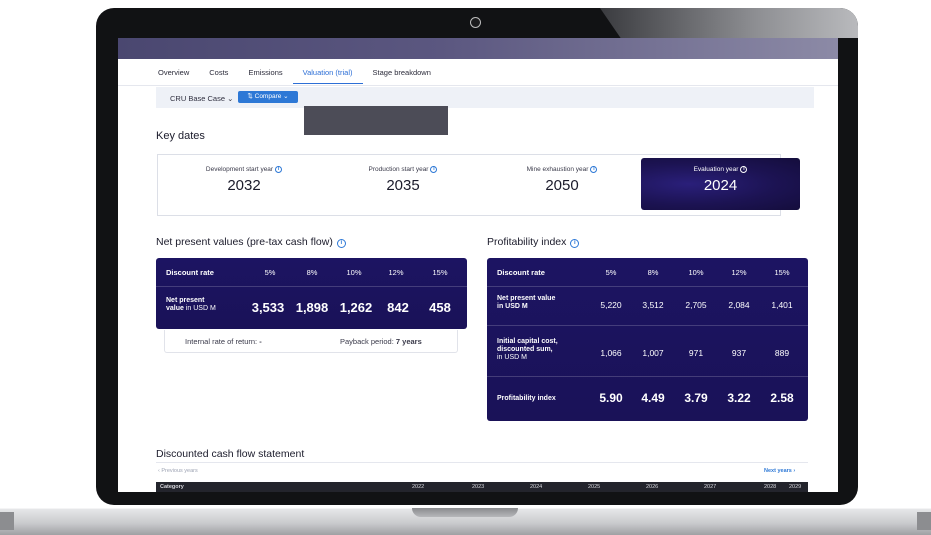  I want to click on irr-value: -, so click(260, 341).